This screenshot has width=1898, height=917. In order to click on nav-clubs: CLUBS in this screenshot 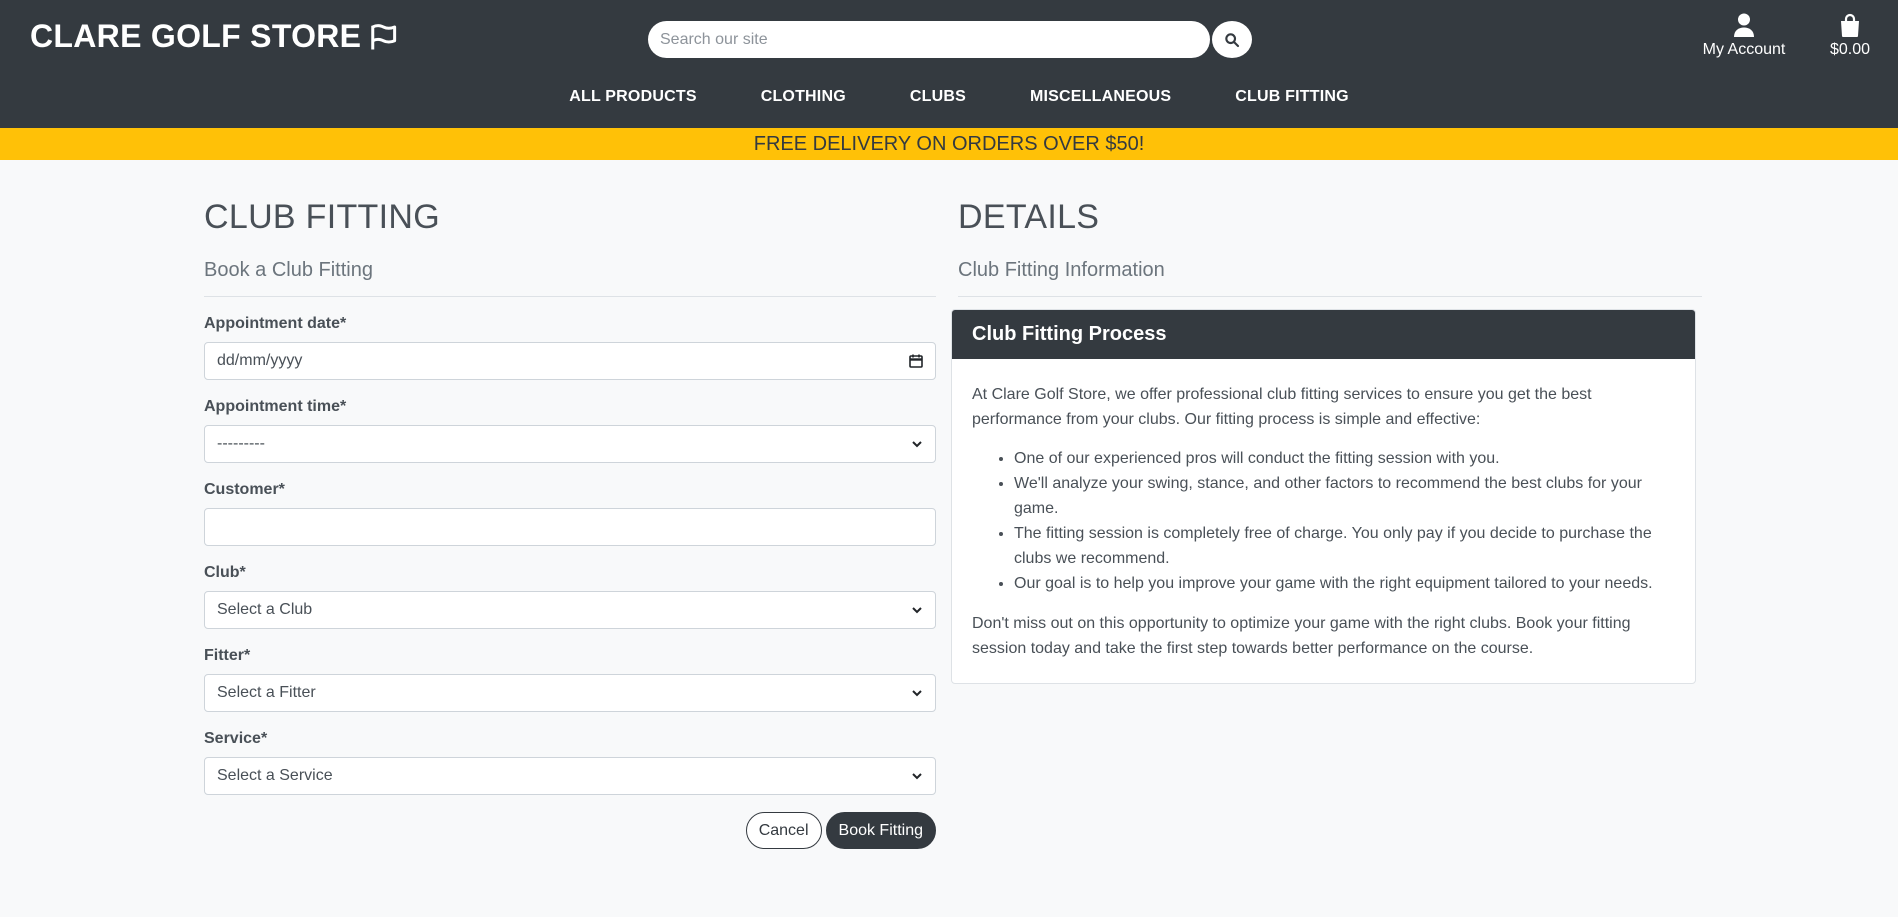, I will do `click(938, 97)`.